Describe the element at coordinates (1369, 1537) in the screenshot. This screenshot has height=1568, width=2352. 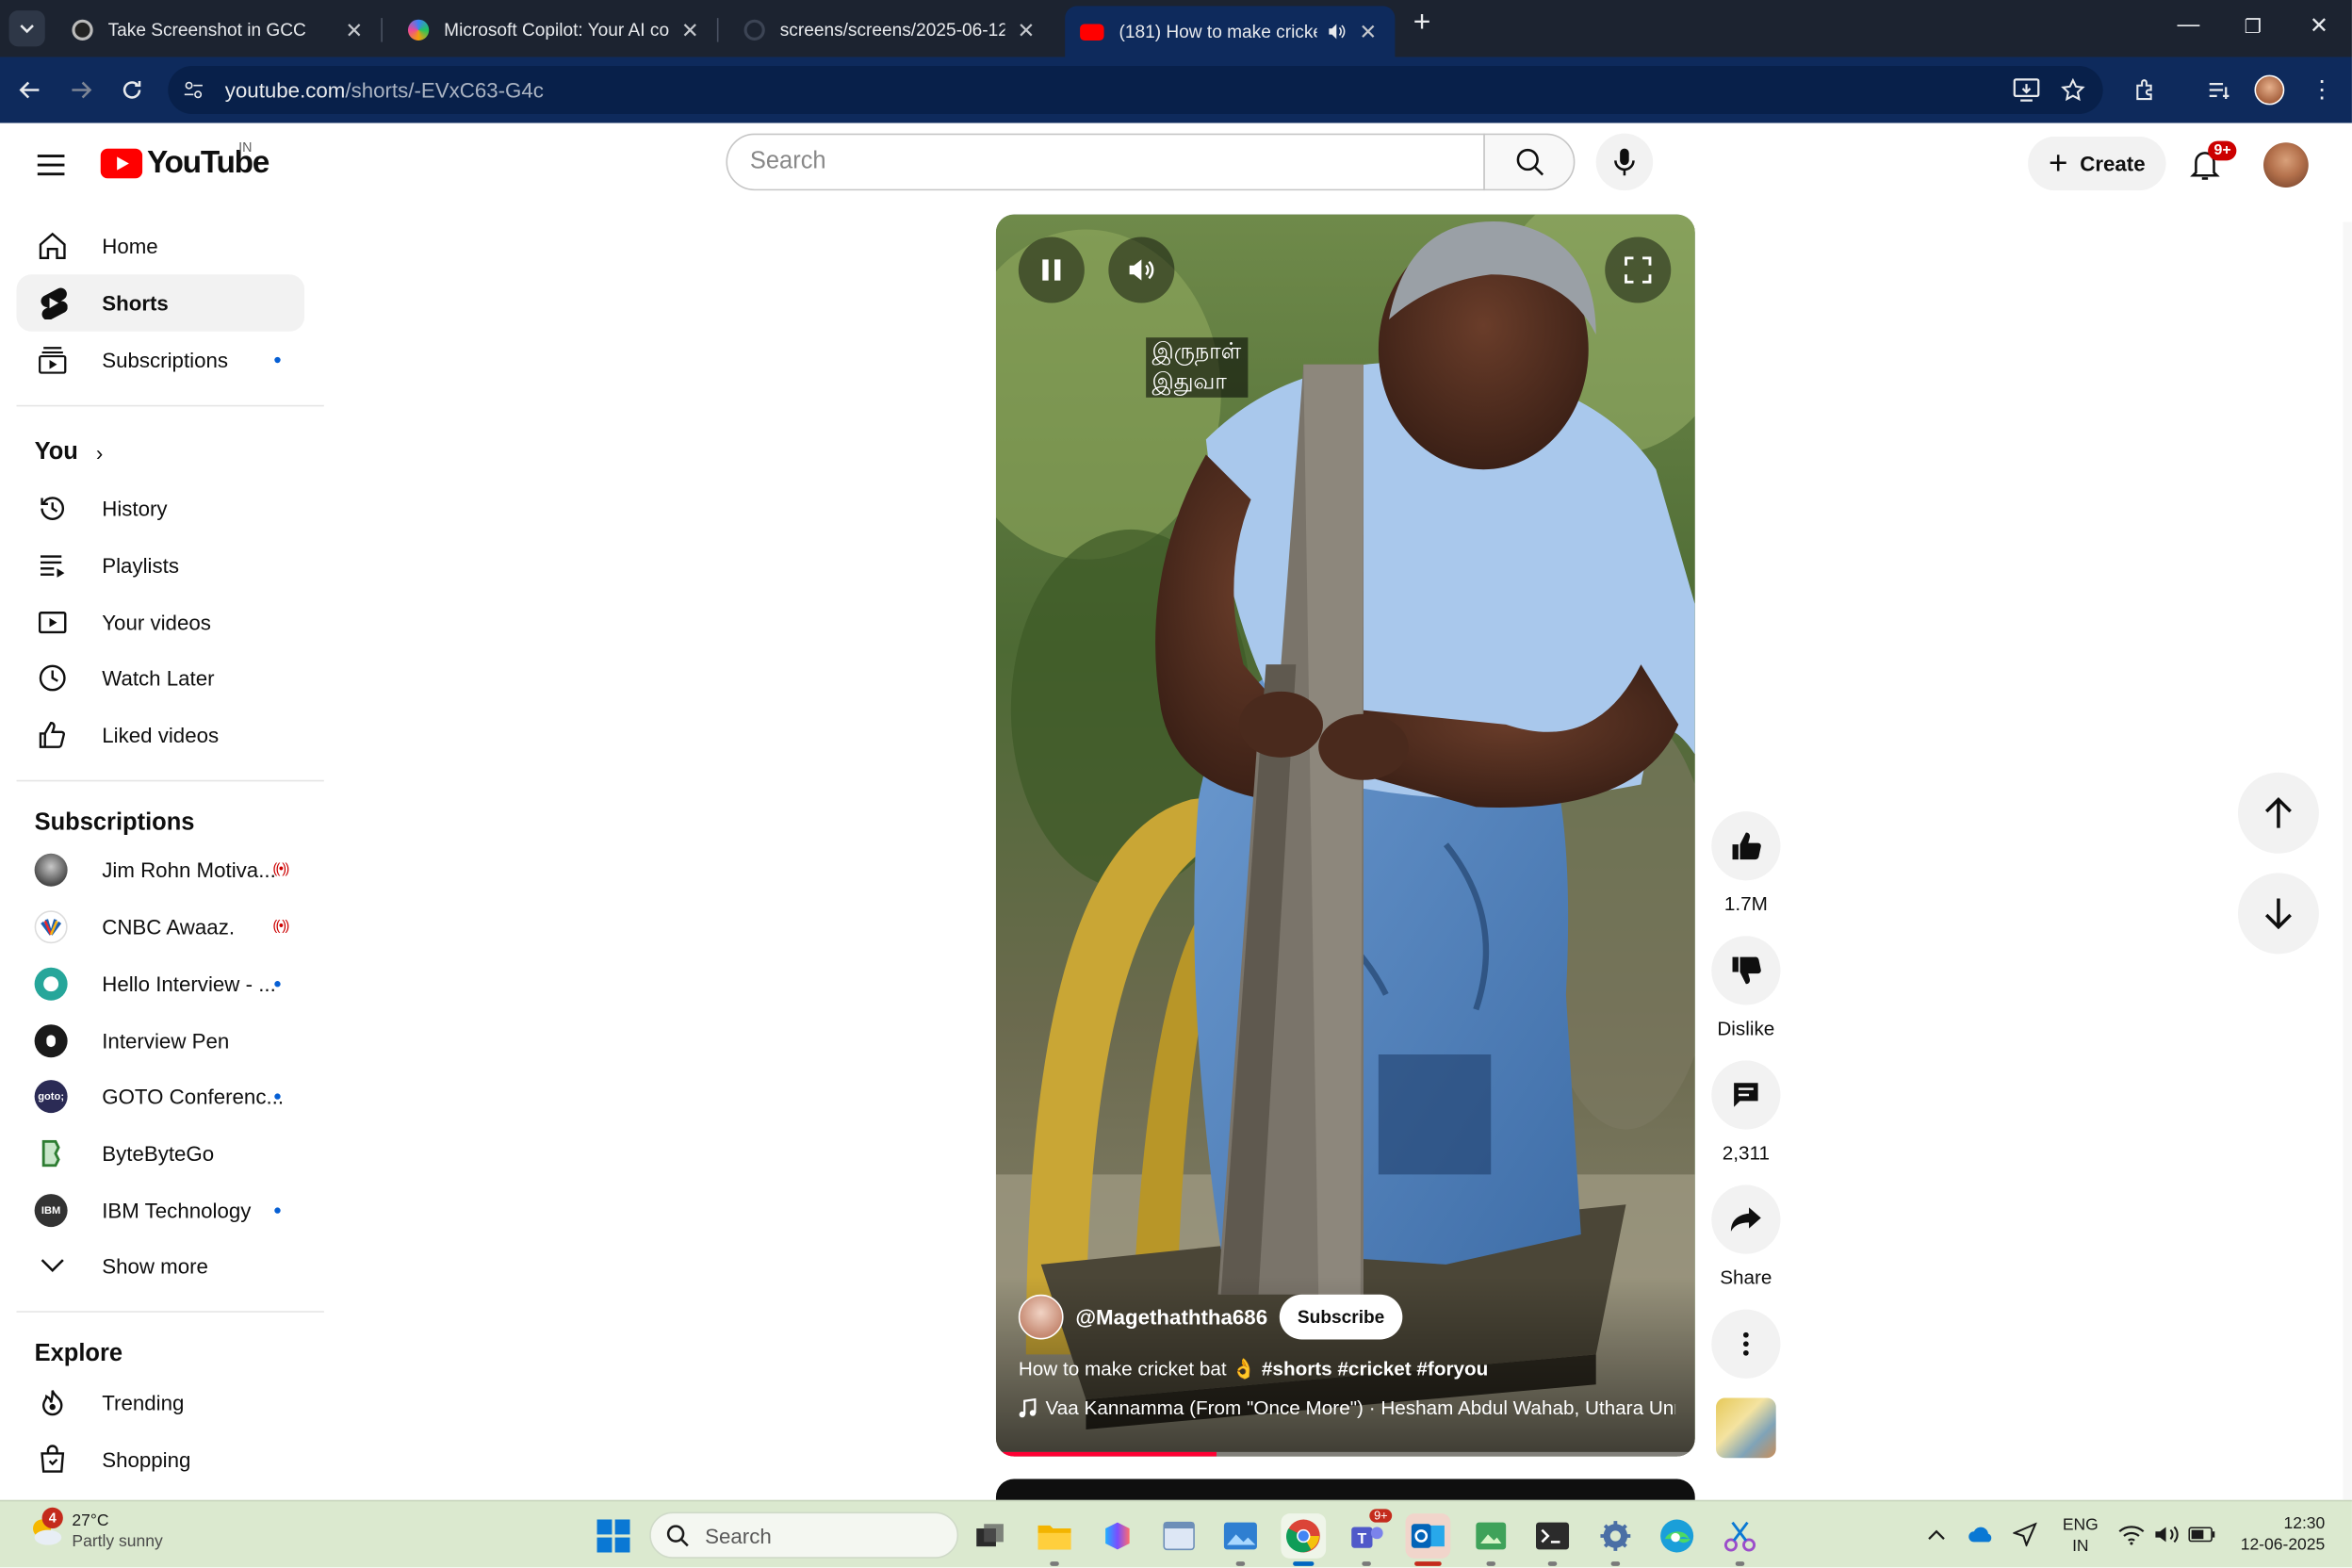
I see `teams-icon: T 9+` at that location.